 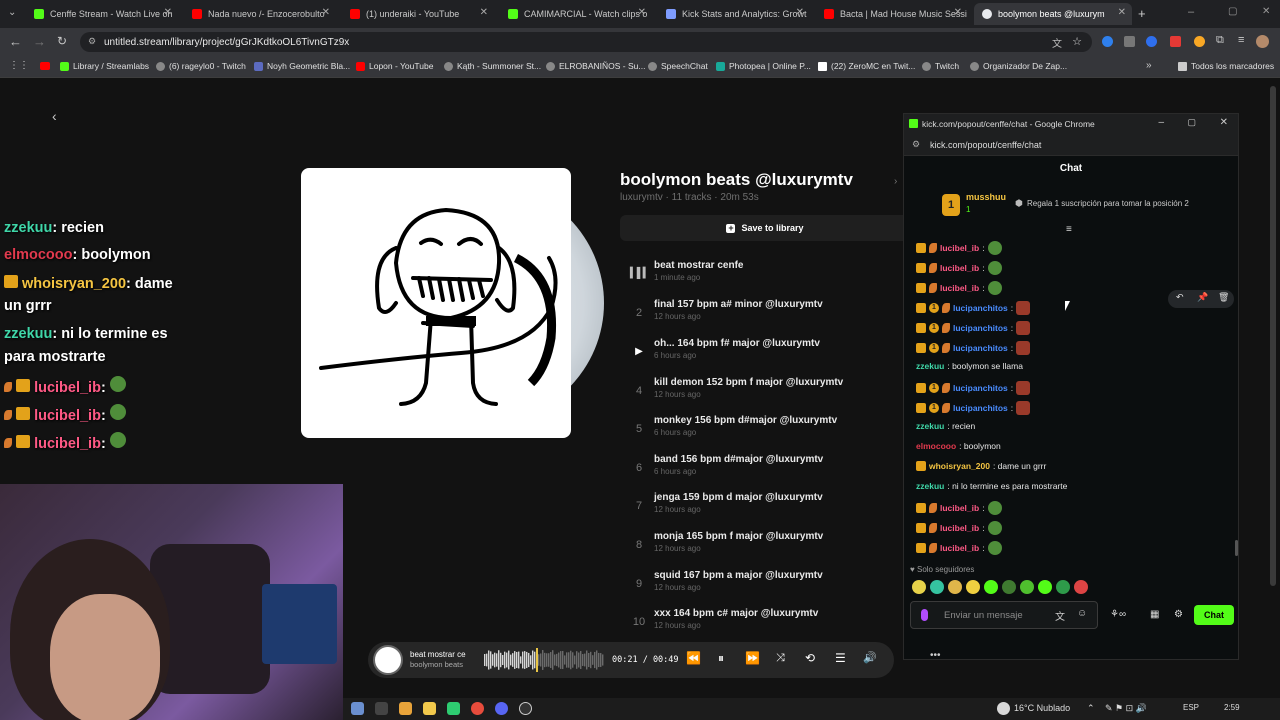 What do you see at coordinates (765, 228) in the screenshot?
I see `save-to-library-button: + Save to library` at bounding box center [765, 228].